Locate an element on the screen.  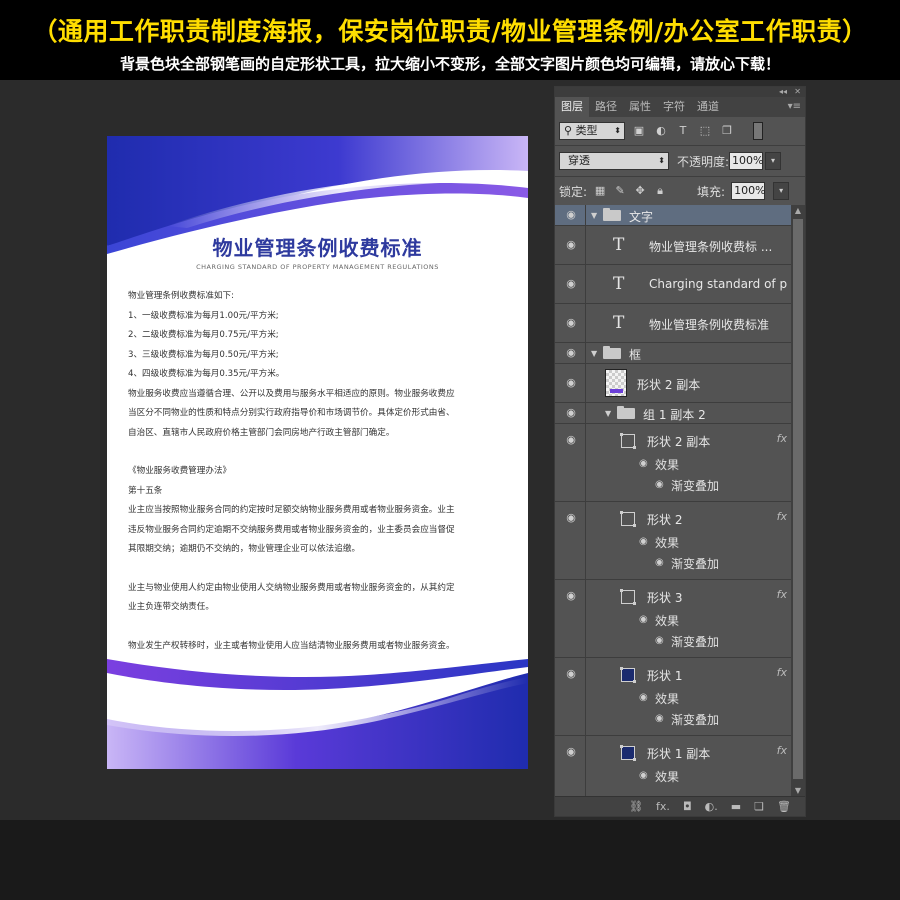
poster-text-line: 业主应当按照物业服务合同的约定按时足额交纳物业服务费用或者物业服务资金。业主 is located at coordinates (291, 510).